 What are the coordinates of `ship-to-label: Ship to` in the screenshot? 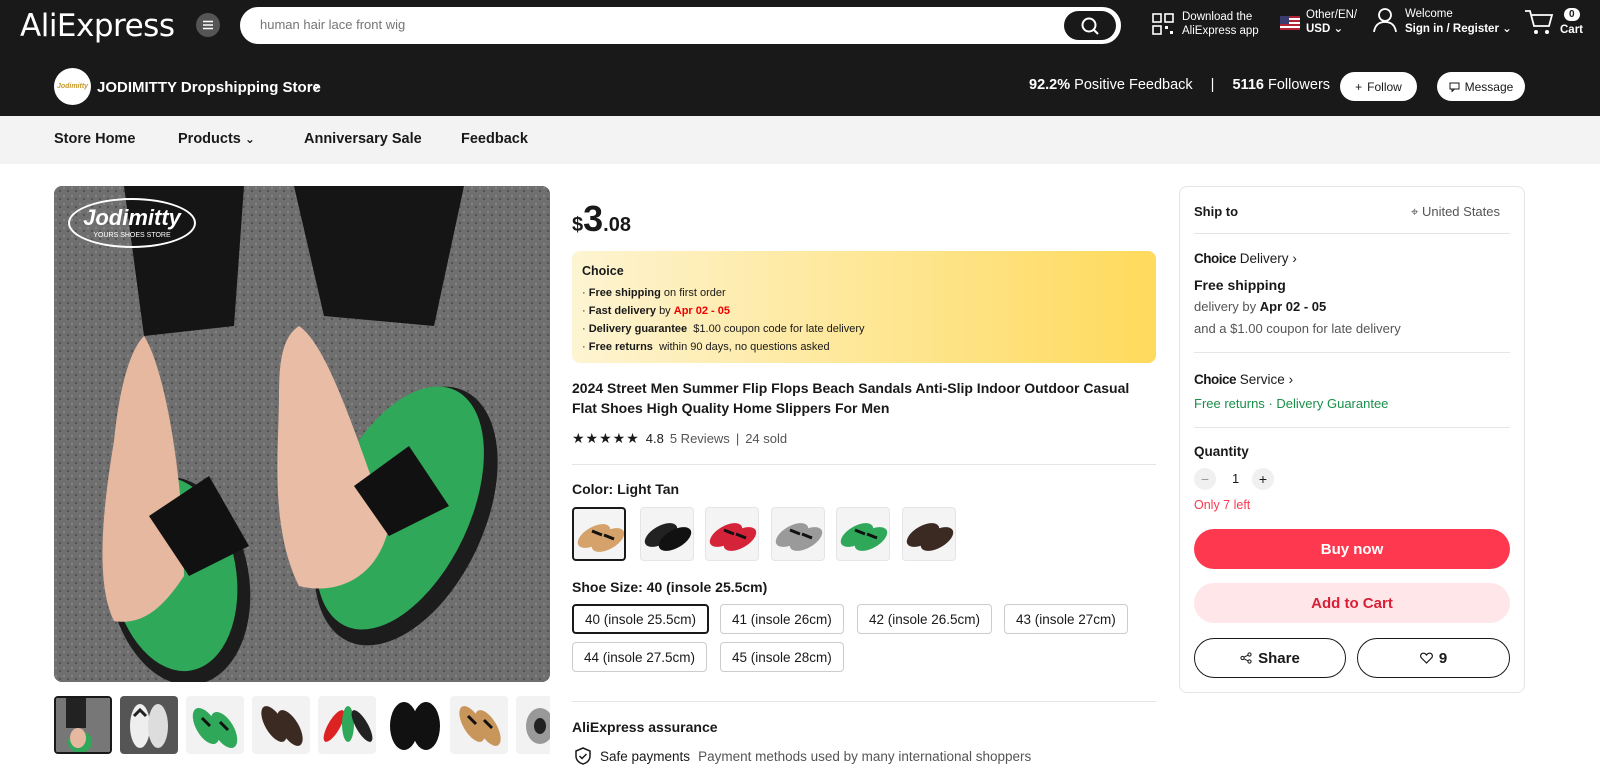 It's located at (1216, 211).